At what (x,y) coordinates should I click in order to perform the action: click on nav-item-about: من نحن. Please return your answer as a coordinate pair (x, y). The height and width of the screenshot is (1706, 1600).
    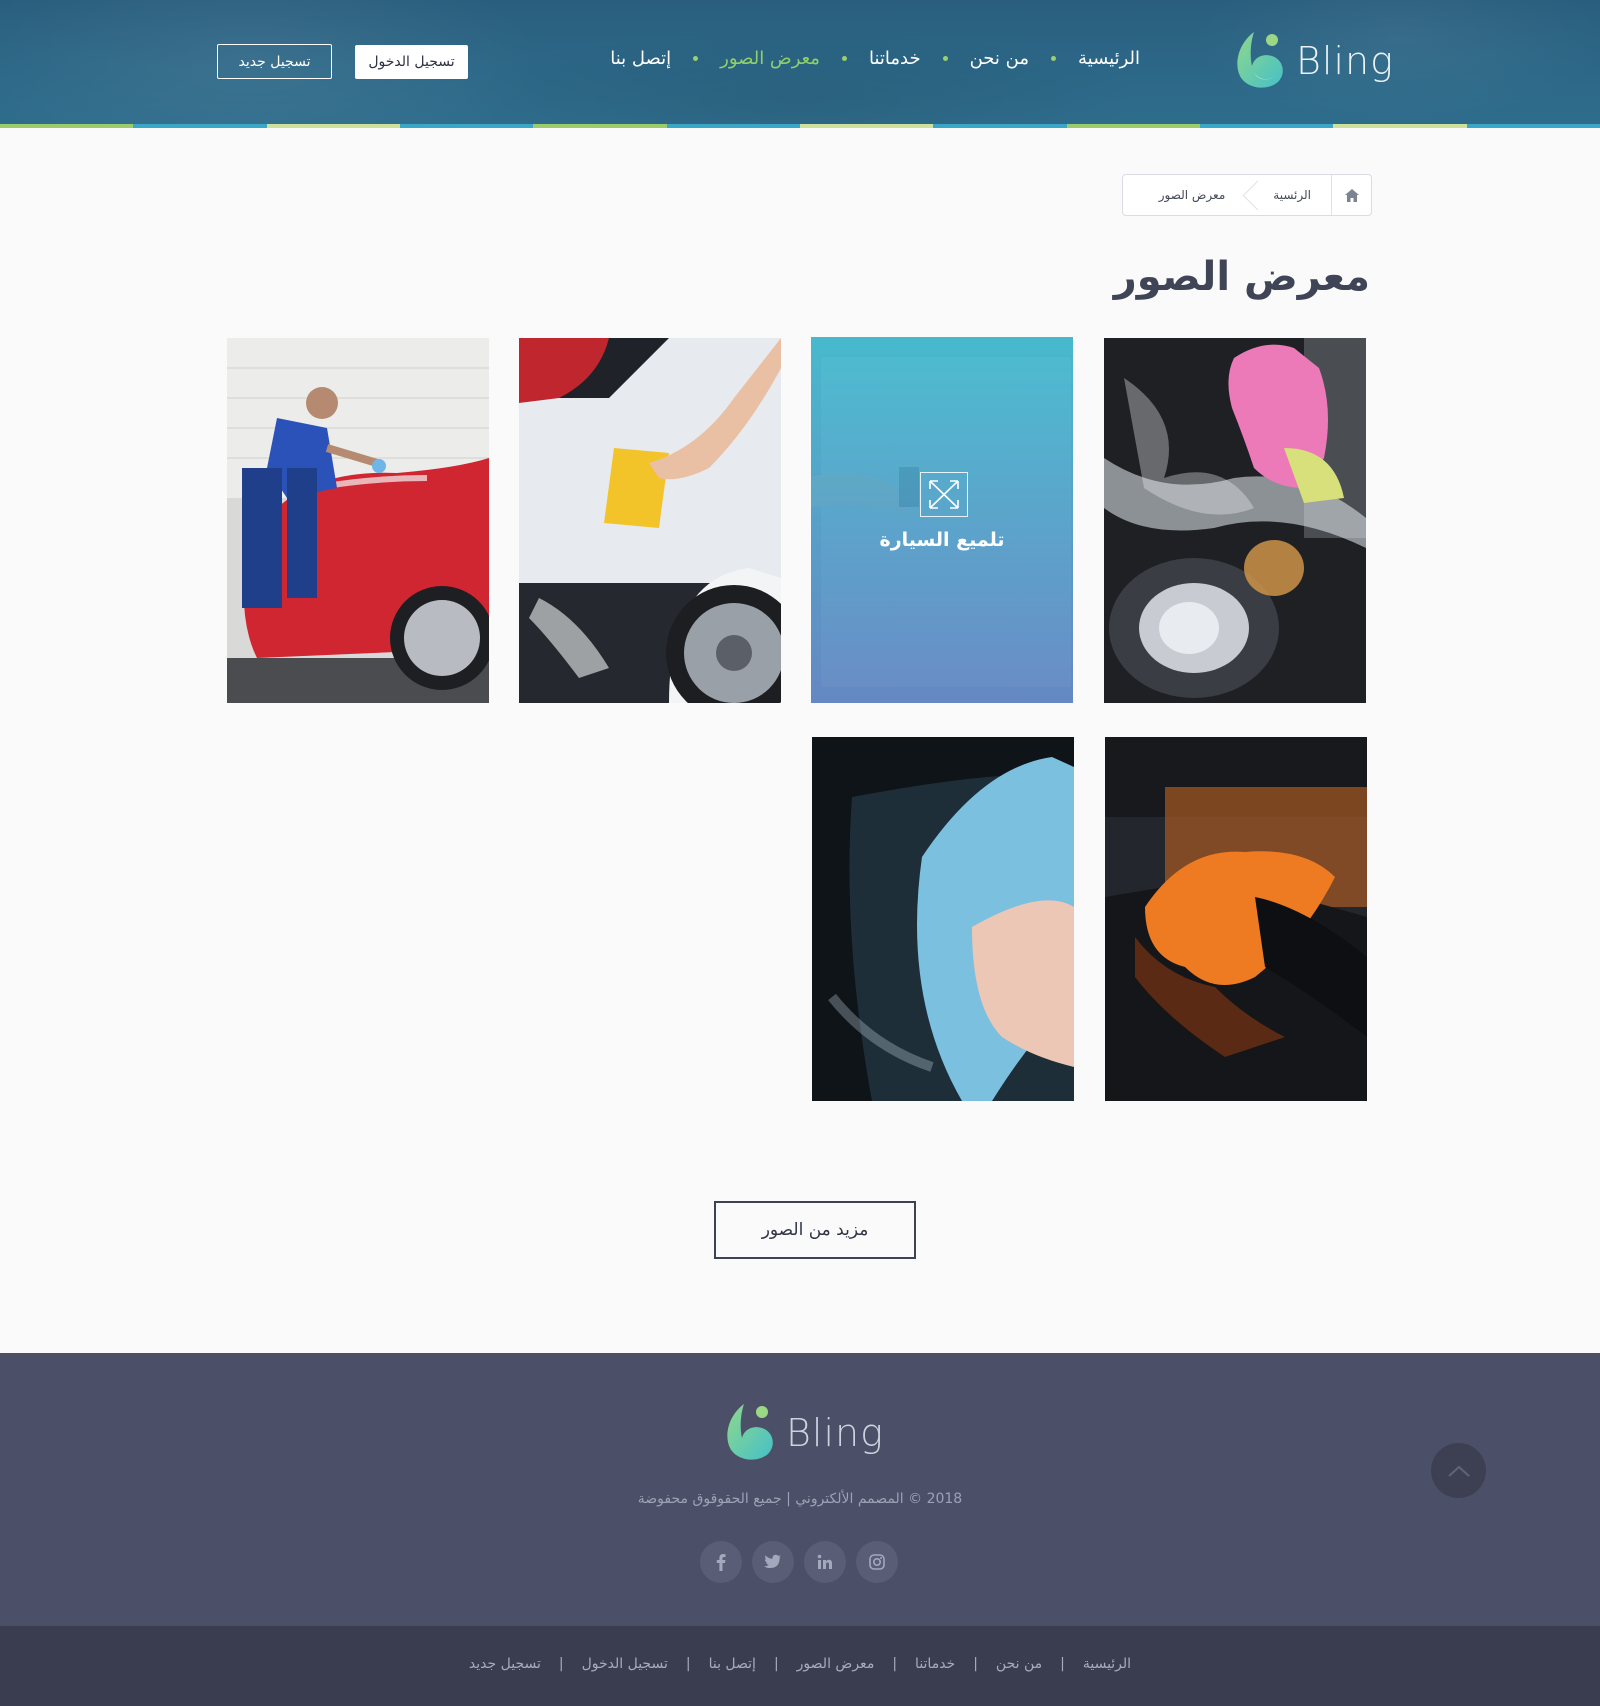
    Looking at the image, I should click on (999, 58).